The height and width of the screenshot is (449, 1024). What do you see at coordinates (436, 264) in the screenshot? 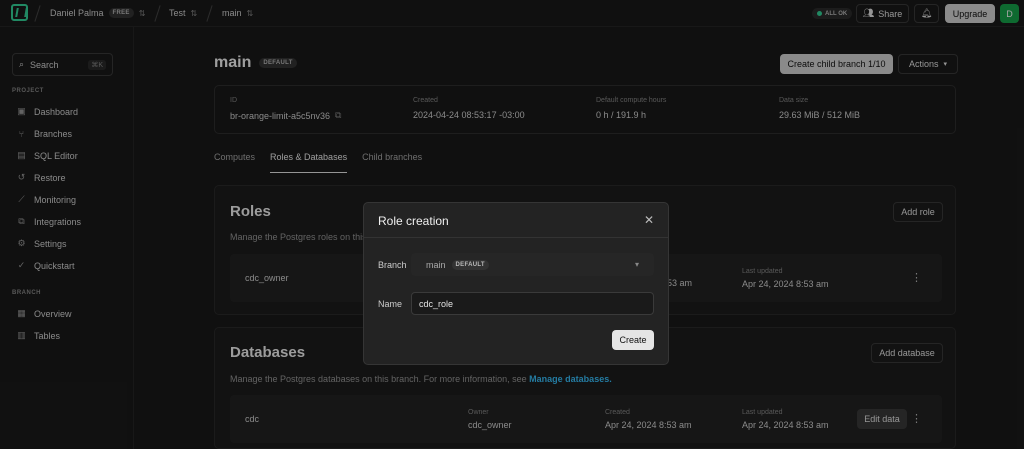
I see `branch-select-value: main` at bounding box center [436, 264].